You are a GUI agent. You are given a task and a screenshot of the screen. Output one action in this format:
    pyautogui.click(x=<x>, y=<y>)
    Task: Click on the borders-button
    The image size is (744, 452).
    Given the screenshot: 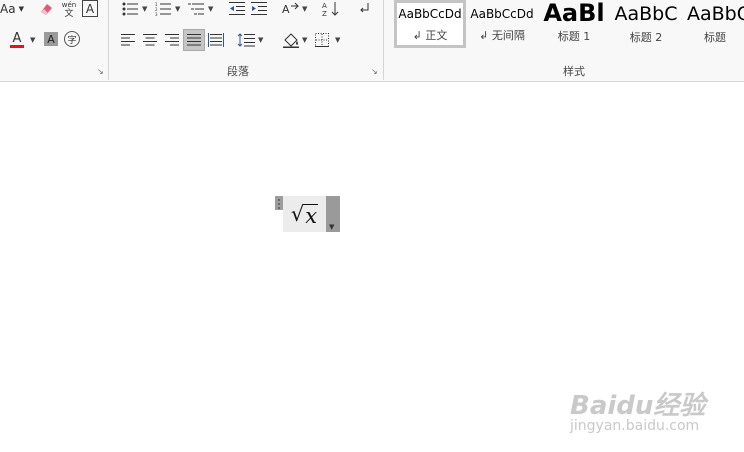 What is the action you would take?
    pyautogui.click(x=322, y=40)
    